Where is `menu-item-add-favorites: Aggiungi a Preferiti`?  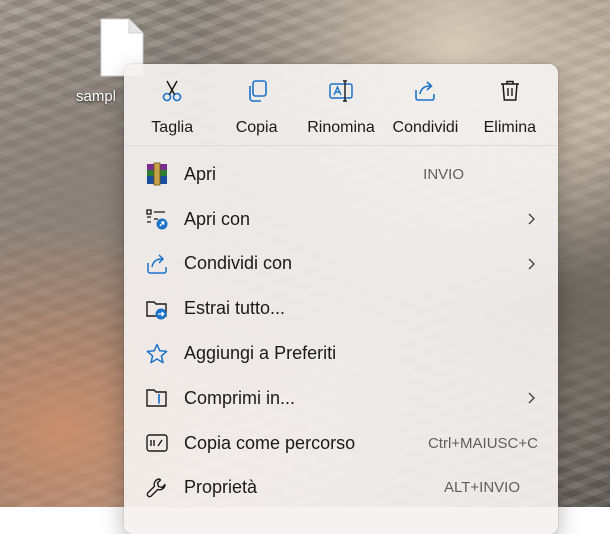 menu-item-add-favorites: Aggiungi a Preferiti is located at coordinates (341, 353).